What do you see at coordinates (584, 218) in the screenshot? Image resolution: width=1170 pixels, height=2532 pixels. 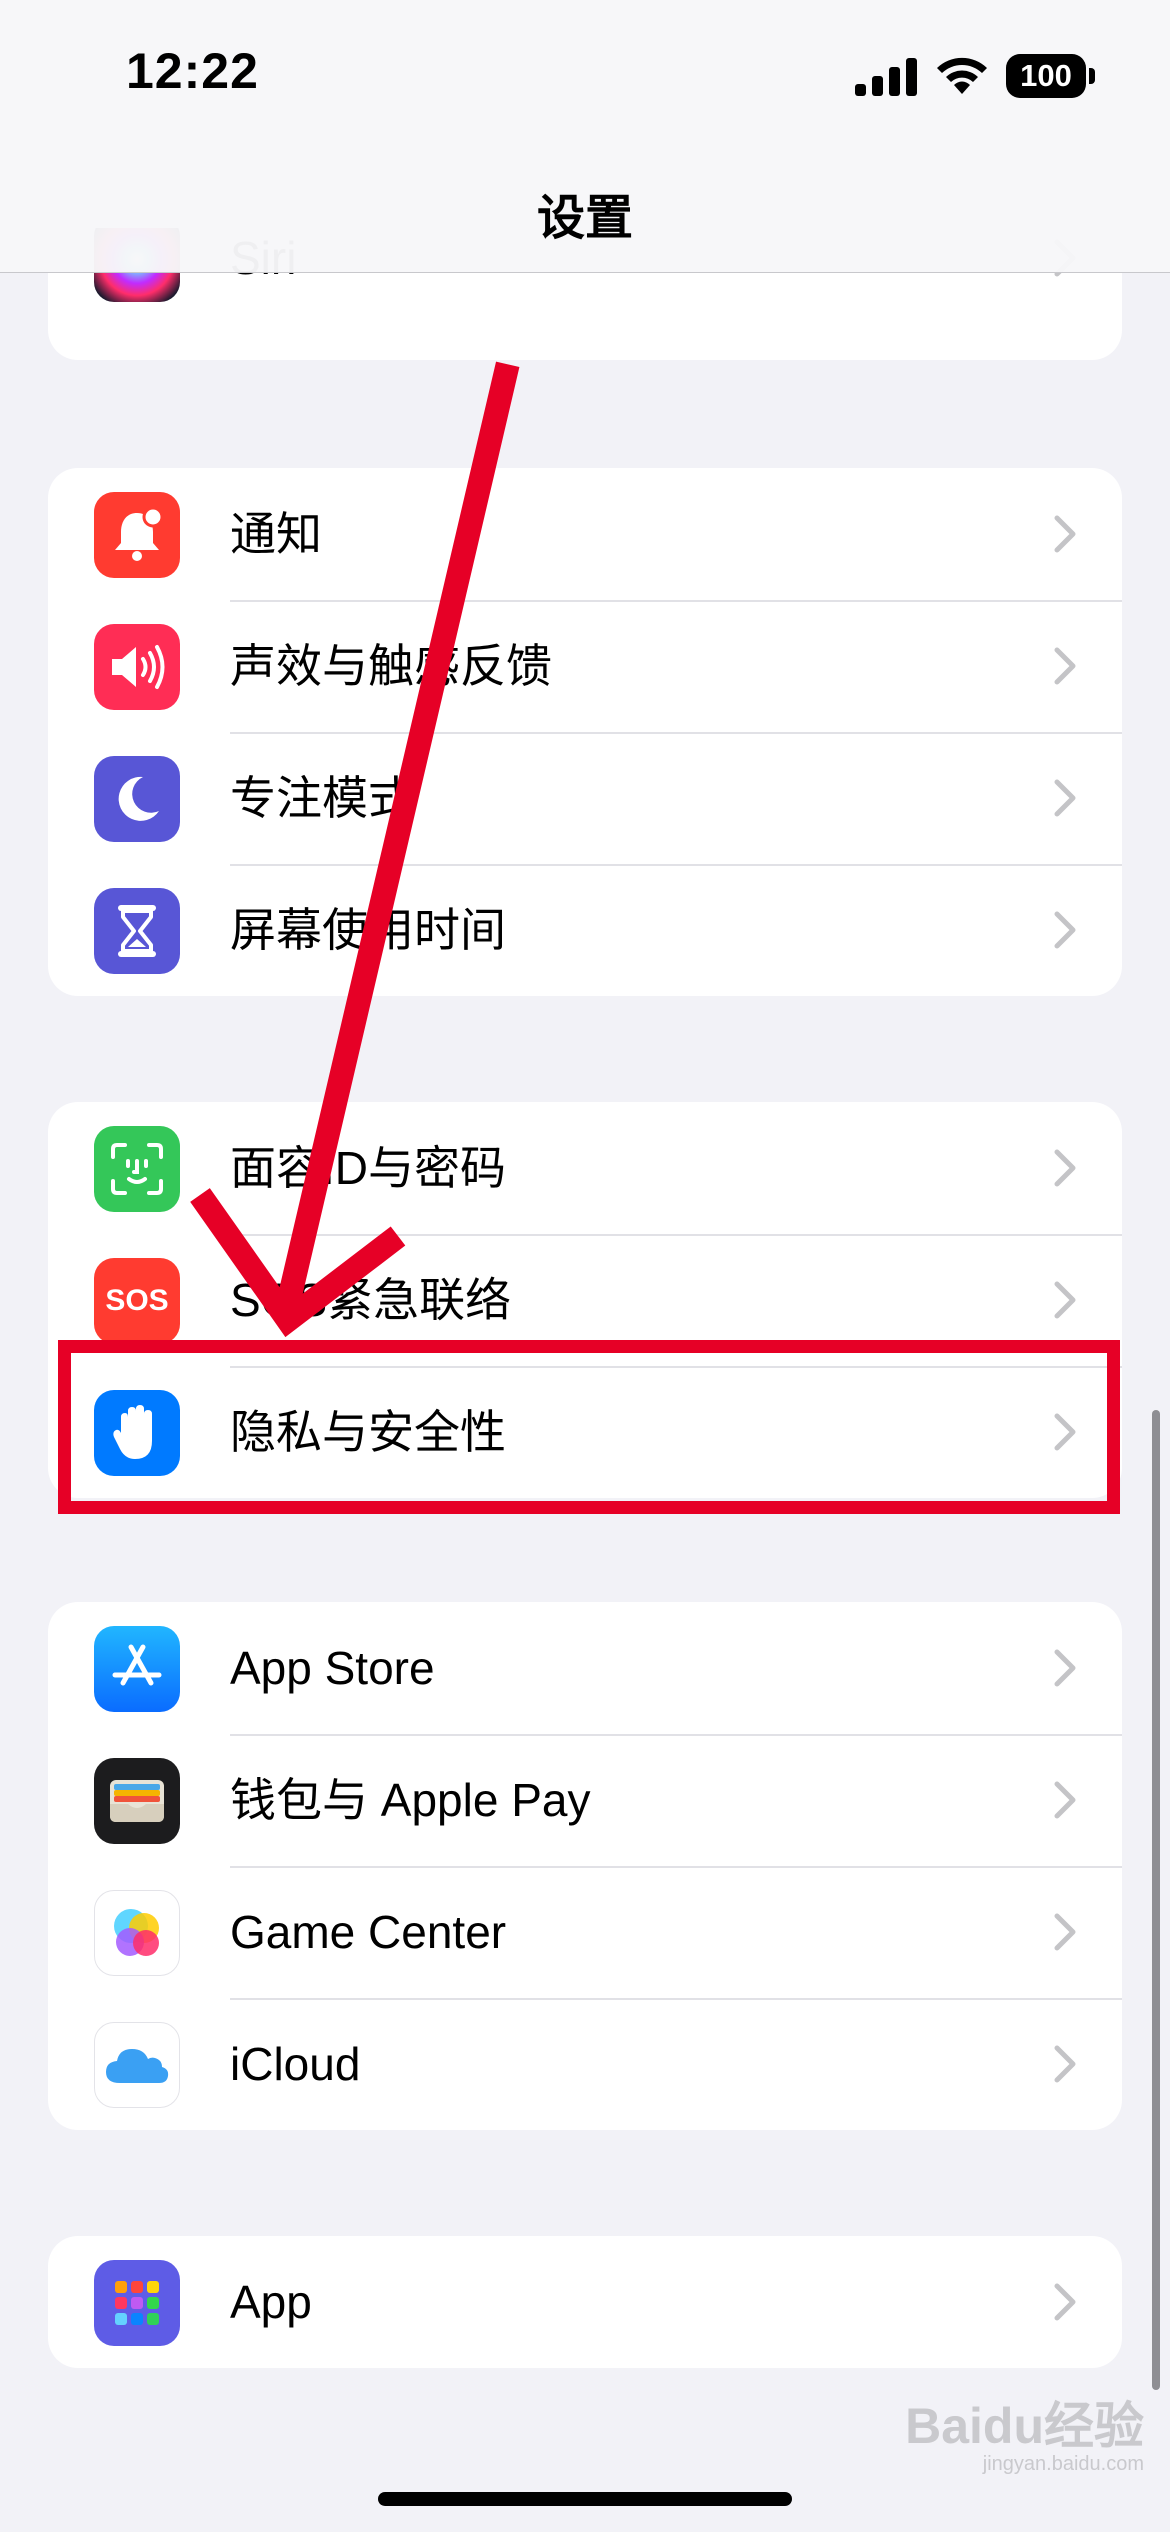 I see `page-title: 设置` at bounding box center [584, 218].